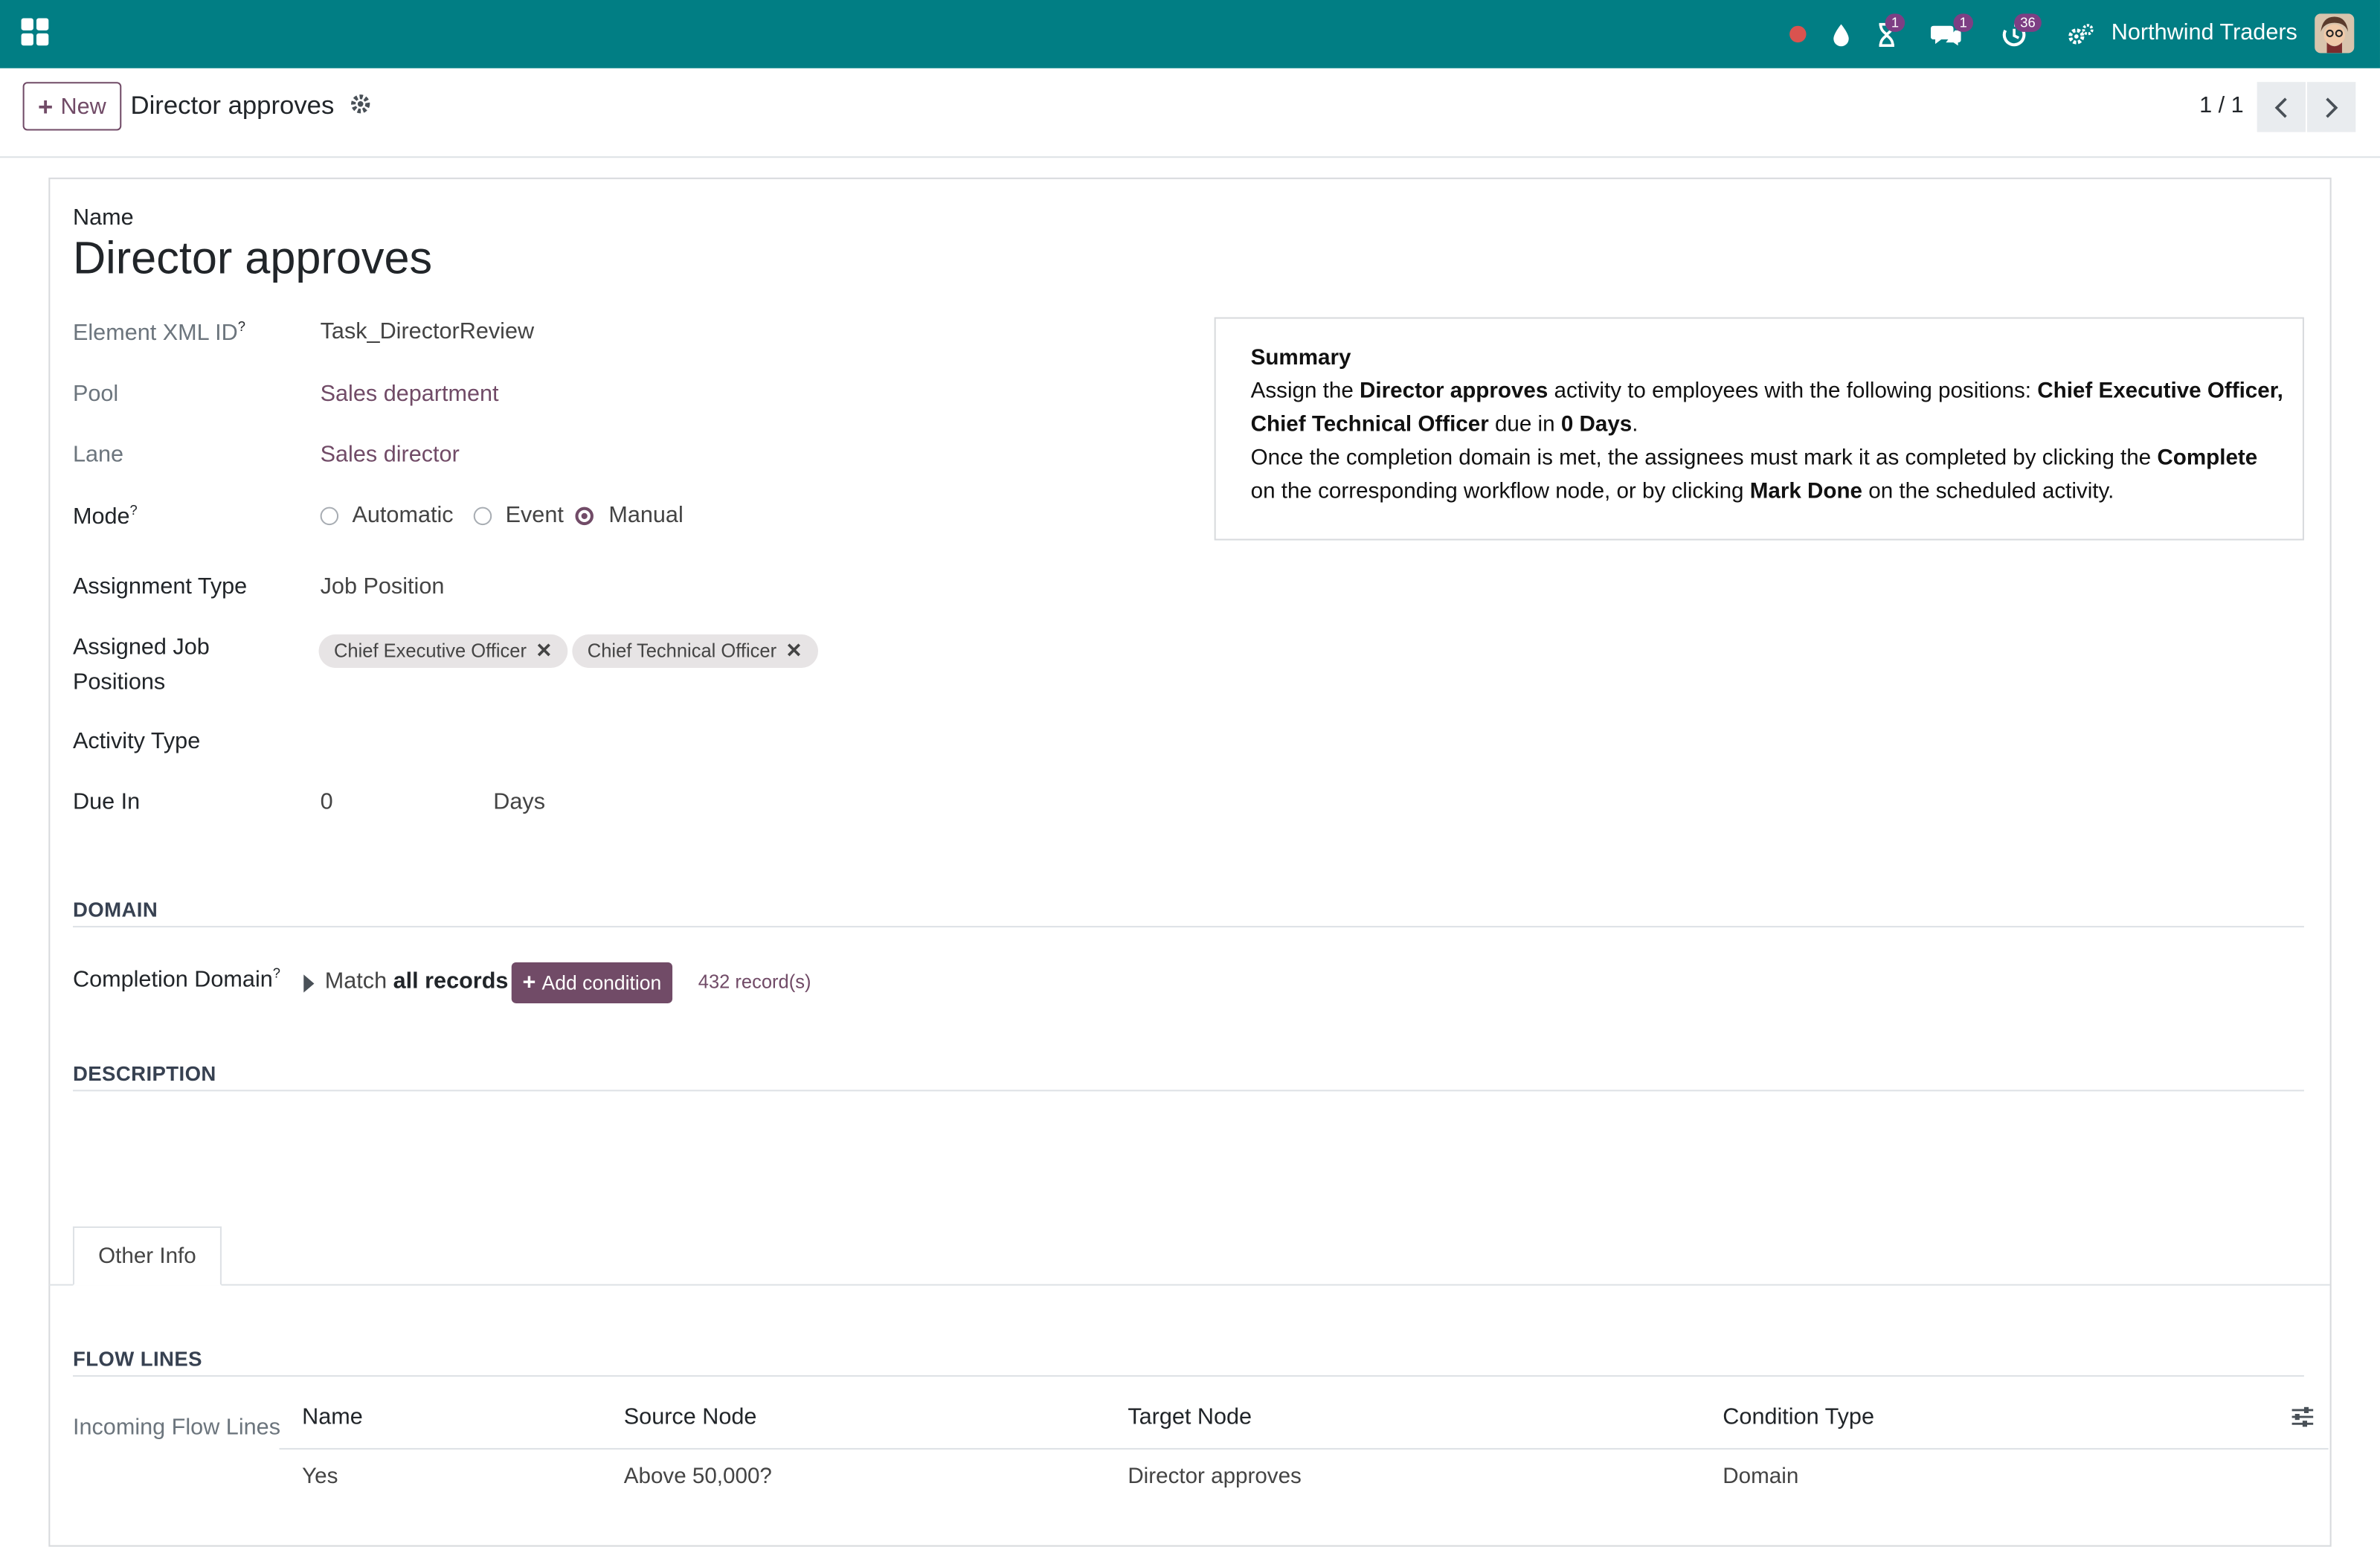  I want to click on mode-label: Mode?, so click(105, 516).